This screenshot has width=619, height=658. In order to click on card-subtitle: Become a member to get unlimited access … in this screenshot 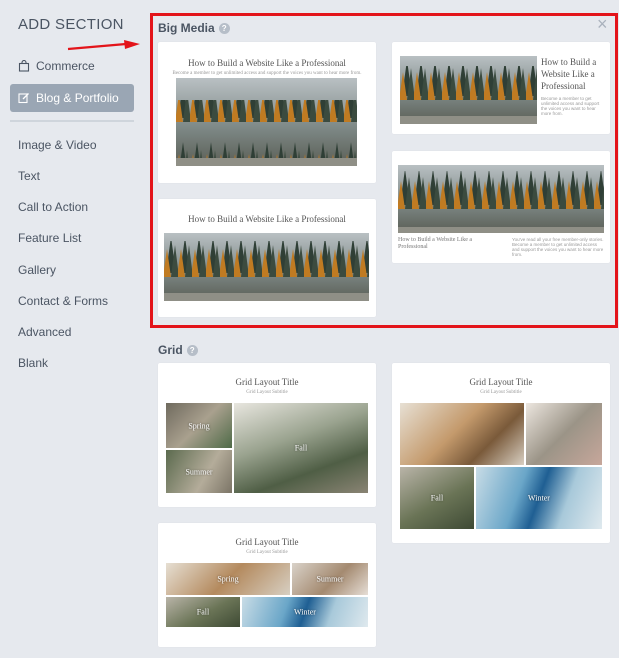, I will do `click(267, 73)`.